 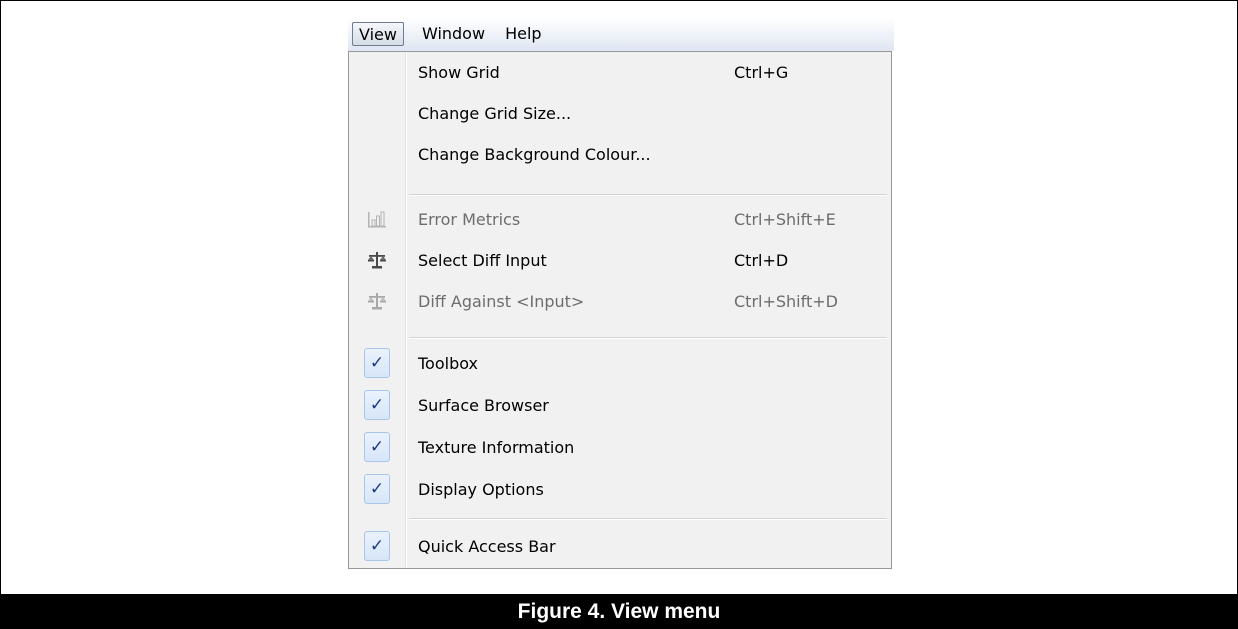 What do you see at coordinates (620, 546) in the screenshot?
I see `menu-item-quick-access-bar: ✓ Quick Access Bar` at bounding box center [620, 546].